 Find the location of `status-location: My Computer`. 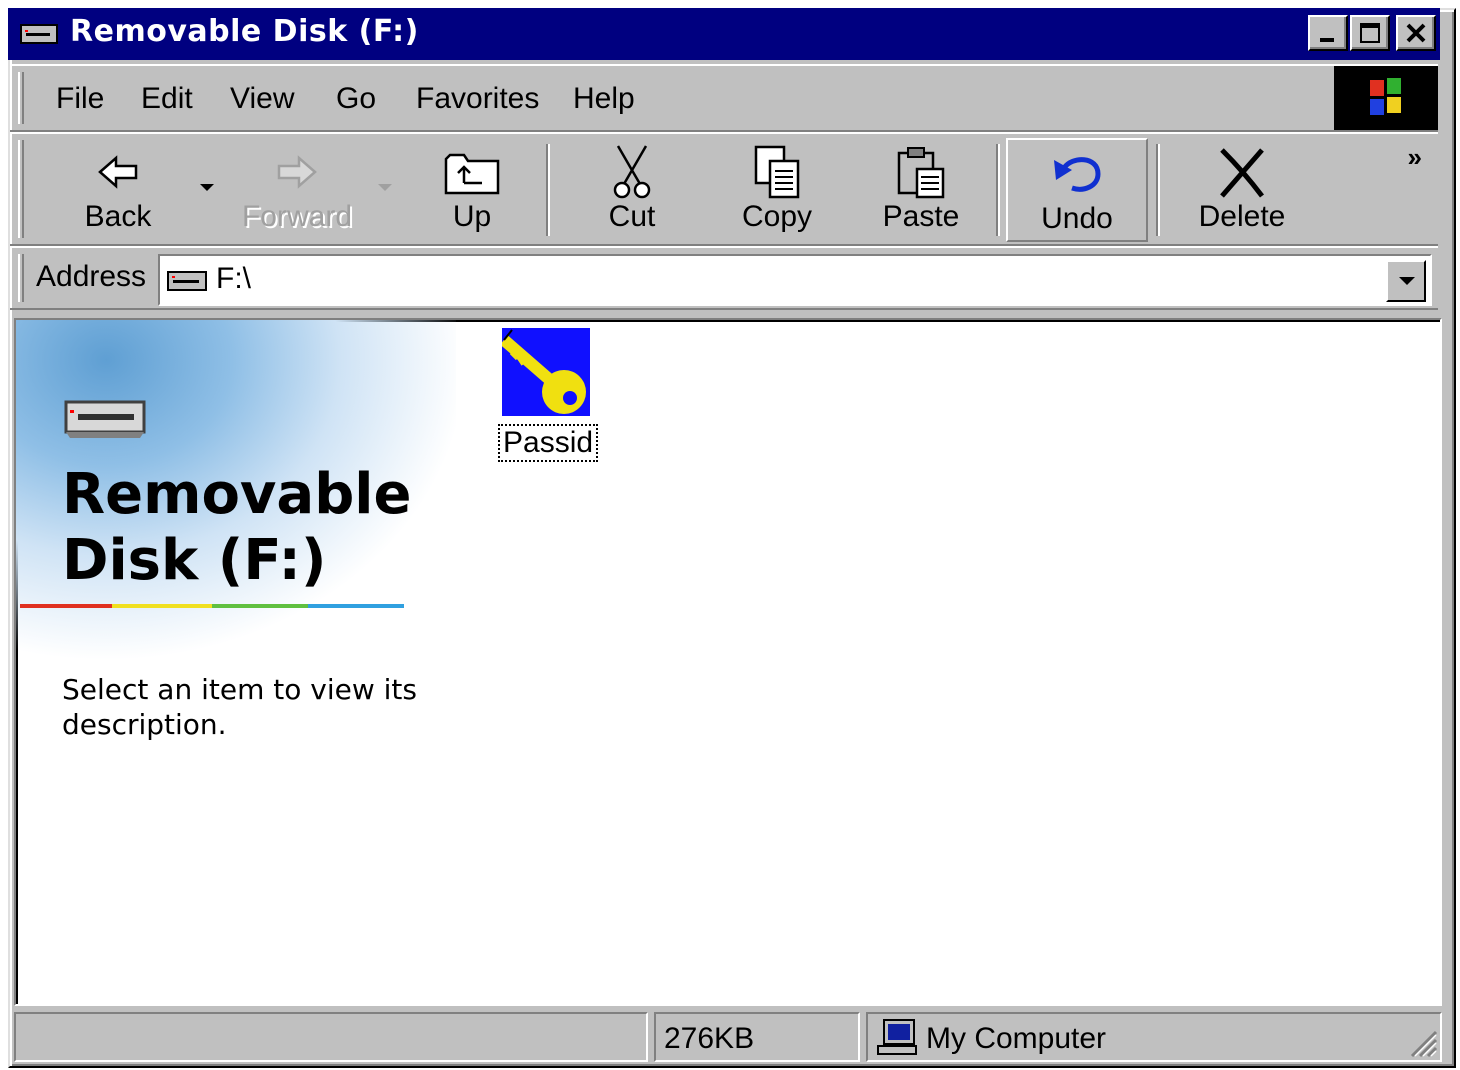

status-location: My Computer is located at coordinates (1016, 1038).